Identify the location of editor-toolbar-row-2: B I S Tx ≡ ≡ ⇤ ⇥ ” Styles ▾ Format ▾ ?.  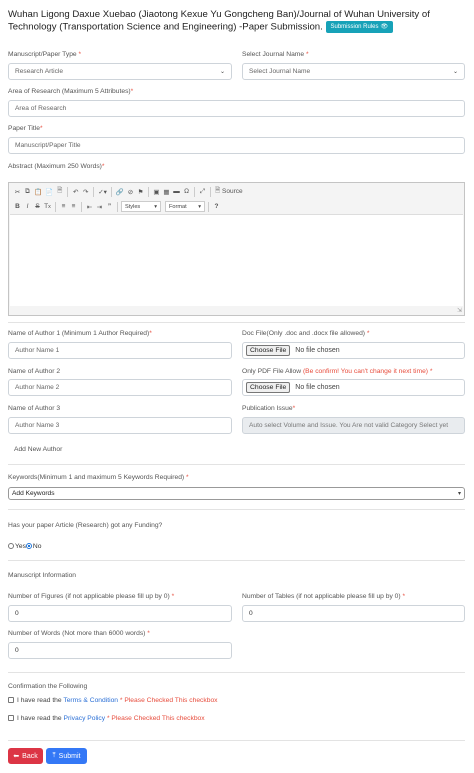
(236, 206).